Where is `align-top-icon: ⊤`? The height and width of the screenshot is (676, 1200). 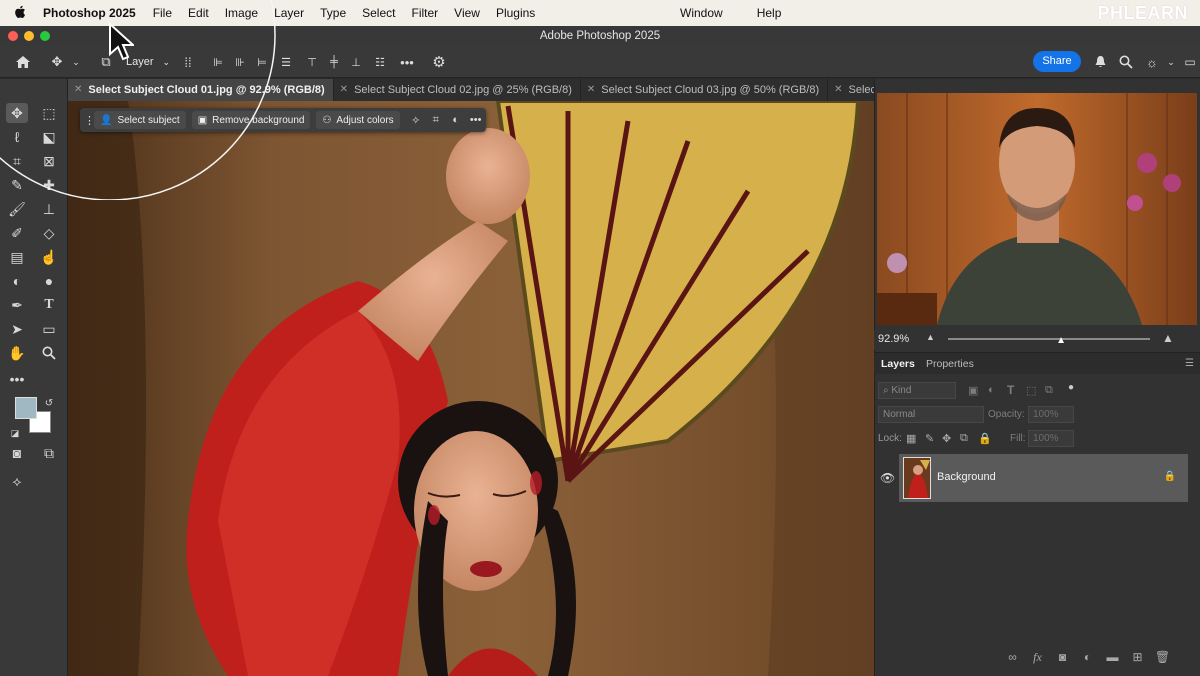 align-top-icon: ⊤ is located at coordinates (312, 62).